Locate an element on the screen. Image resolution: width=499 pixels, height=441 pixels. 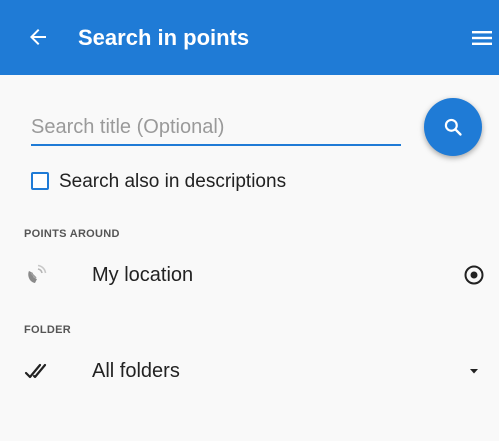
folder-header: FOLDER is located at coordinates (48, 330).